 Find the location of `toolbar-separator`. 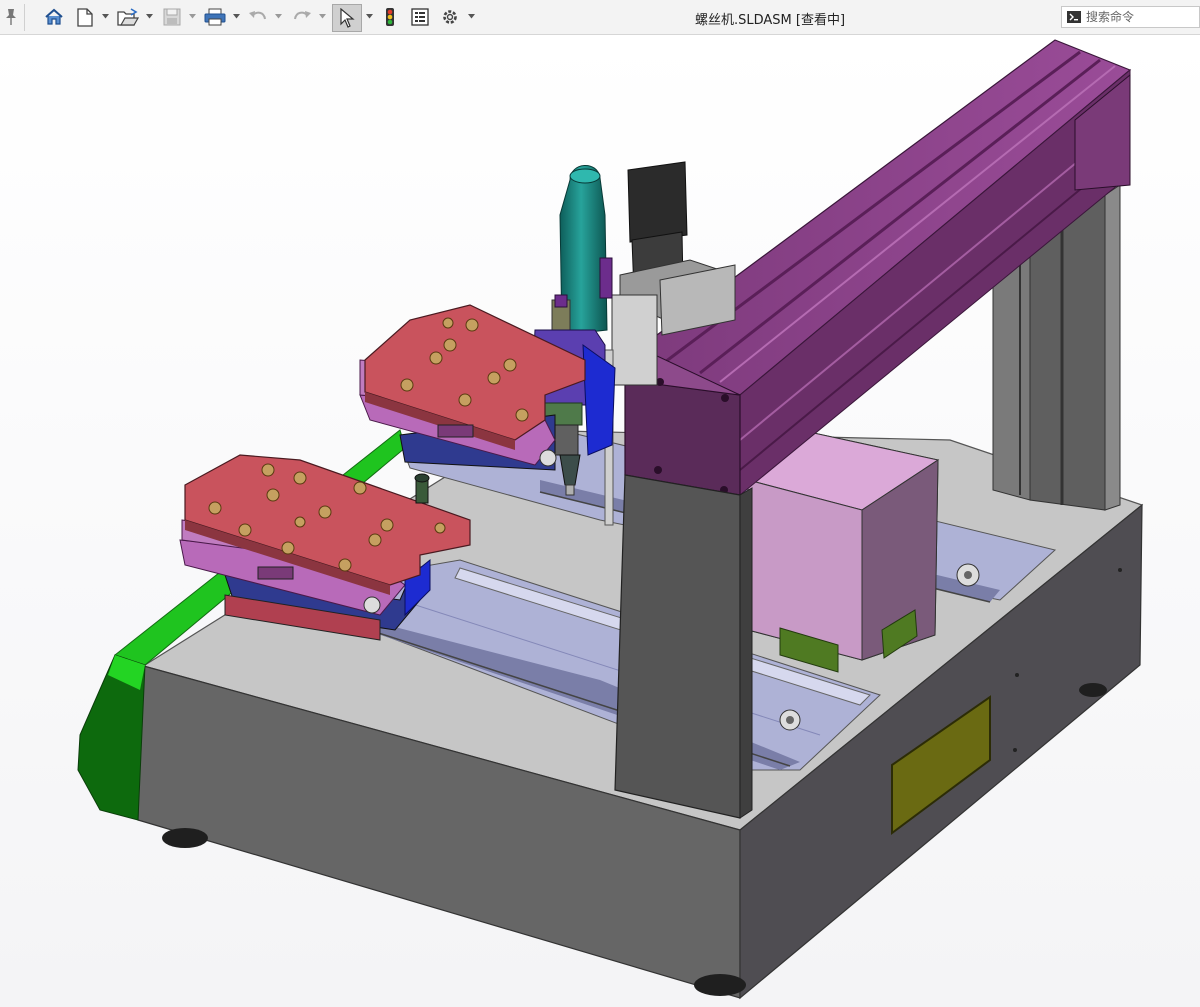

toolbar-separator is located at coordinates (24, 17).